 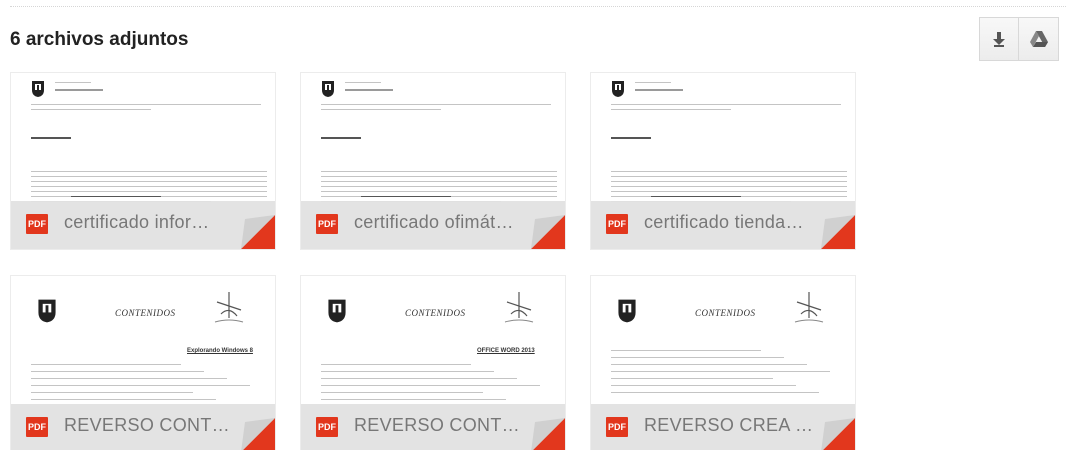 I want to click on google-drive-icon, so click(x=1038, y=39).